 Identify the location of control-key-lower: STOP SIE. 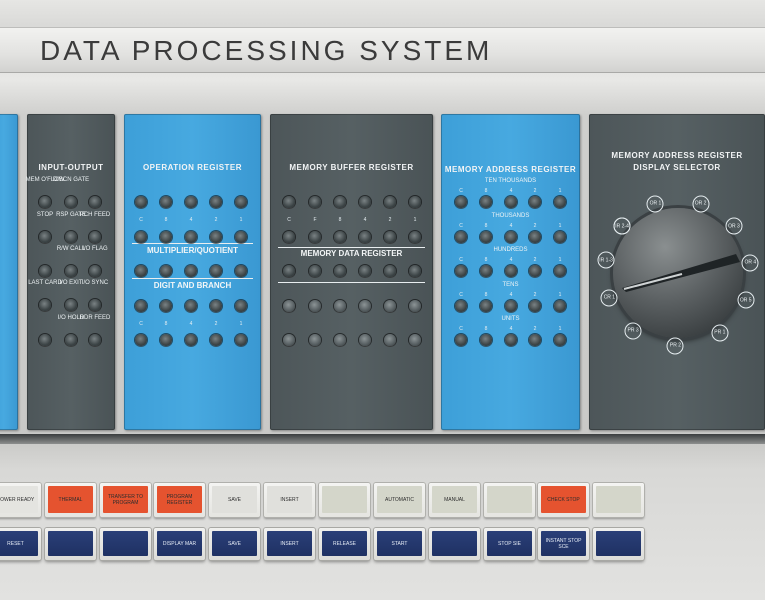
(509, 544).